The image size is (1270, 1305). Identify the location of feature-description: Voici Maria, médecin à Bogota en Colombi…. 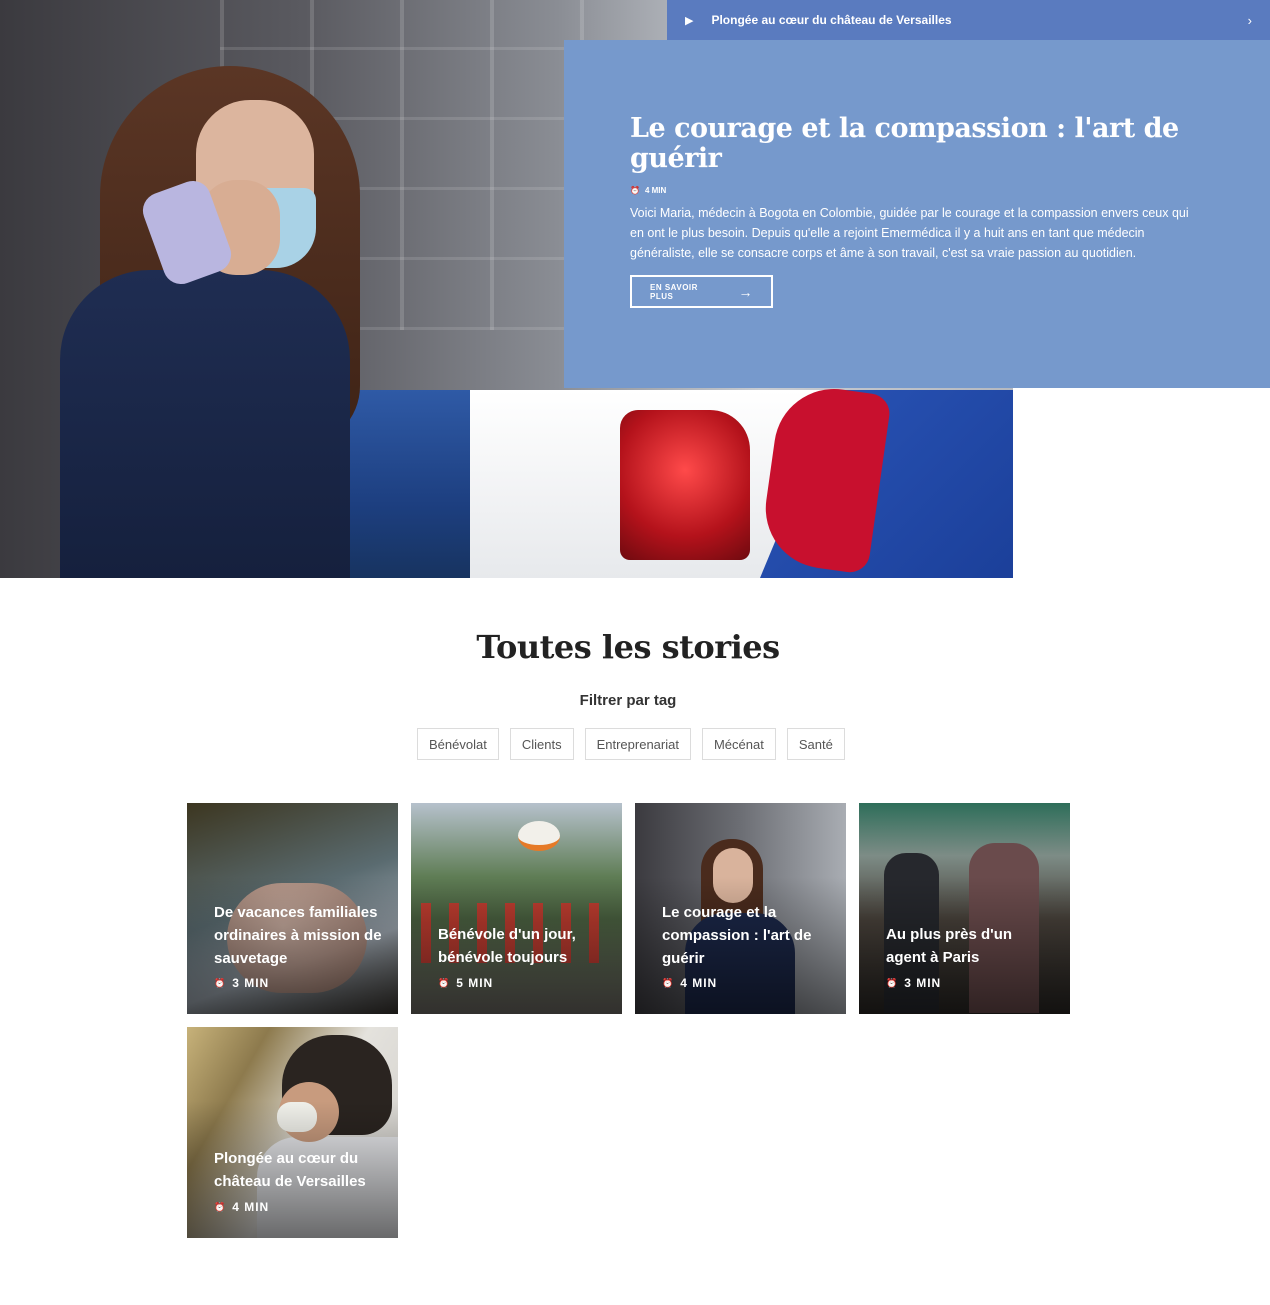
(909, 233).